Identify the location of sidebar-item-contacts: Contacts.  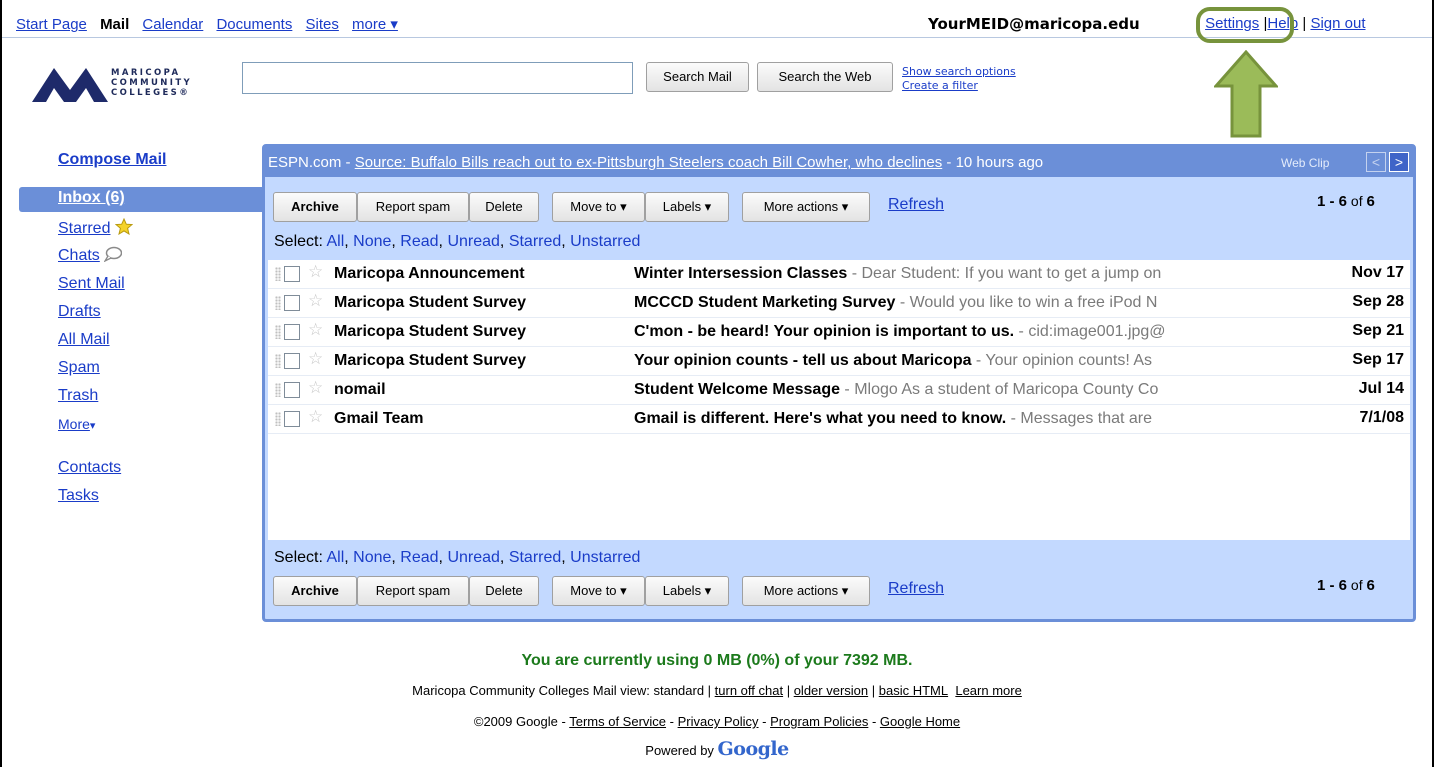
(95, 472).